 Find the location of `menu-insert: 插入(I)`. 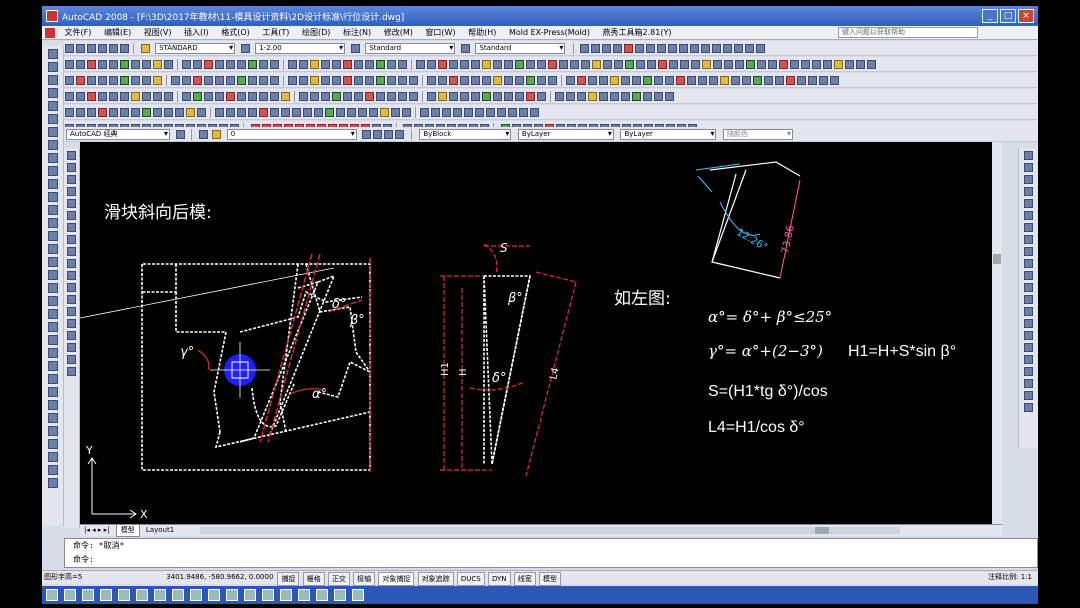

menu-insert: 插入(I) is located at coordinates (196, 32).